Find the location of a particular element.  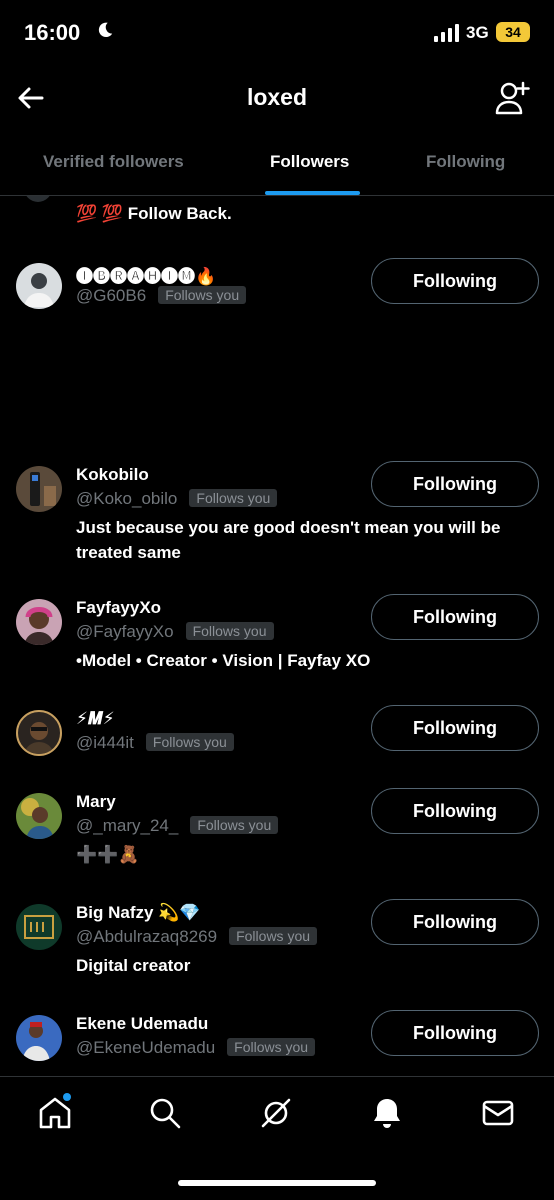

user-name: Mary is located at coordinates (96, 801).